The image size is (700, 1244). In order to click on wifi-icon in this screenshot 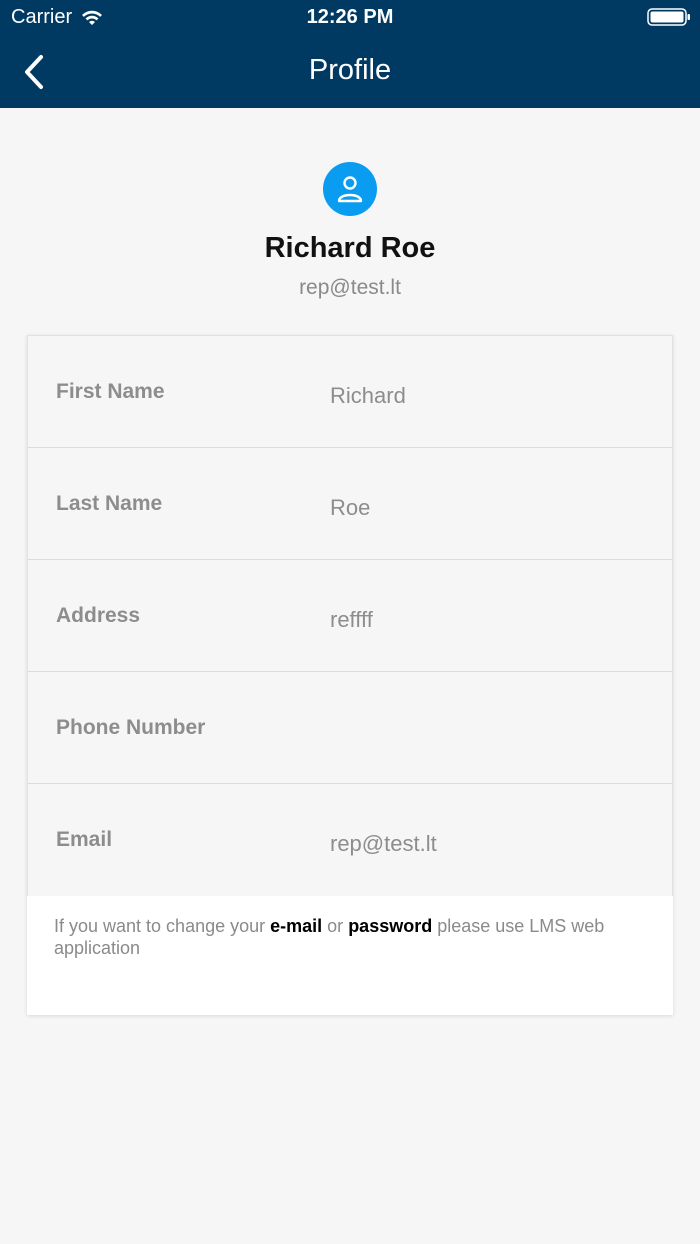, I will do `click(92, 17)`.